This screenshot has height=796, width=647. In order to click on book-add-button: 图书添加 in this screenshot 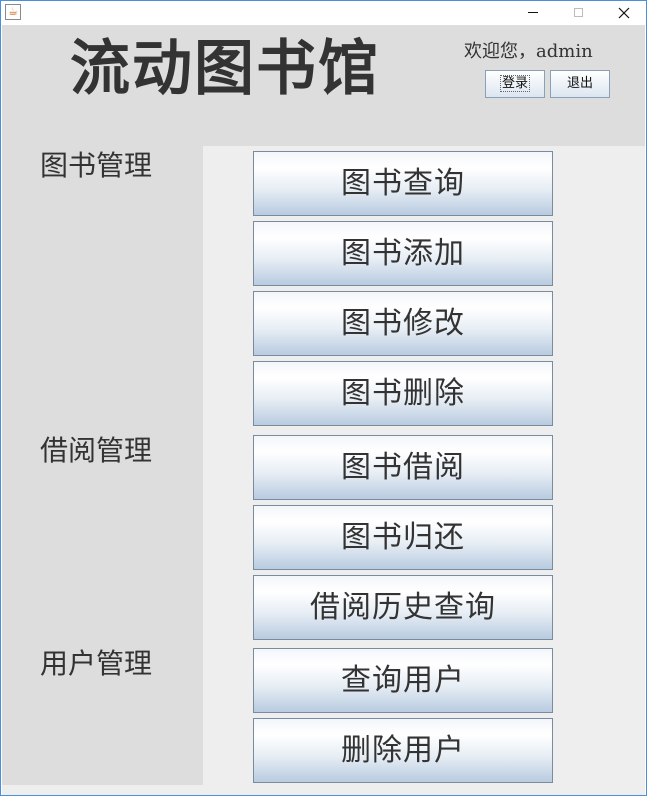, I will do `click(403, 253)`.